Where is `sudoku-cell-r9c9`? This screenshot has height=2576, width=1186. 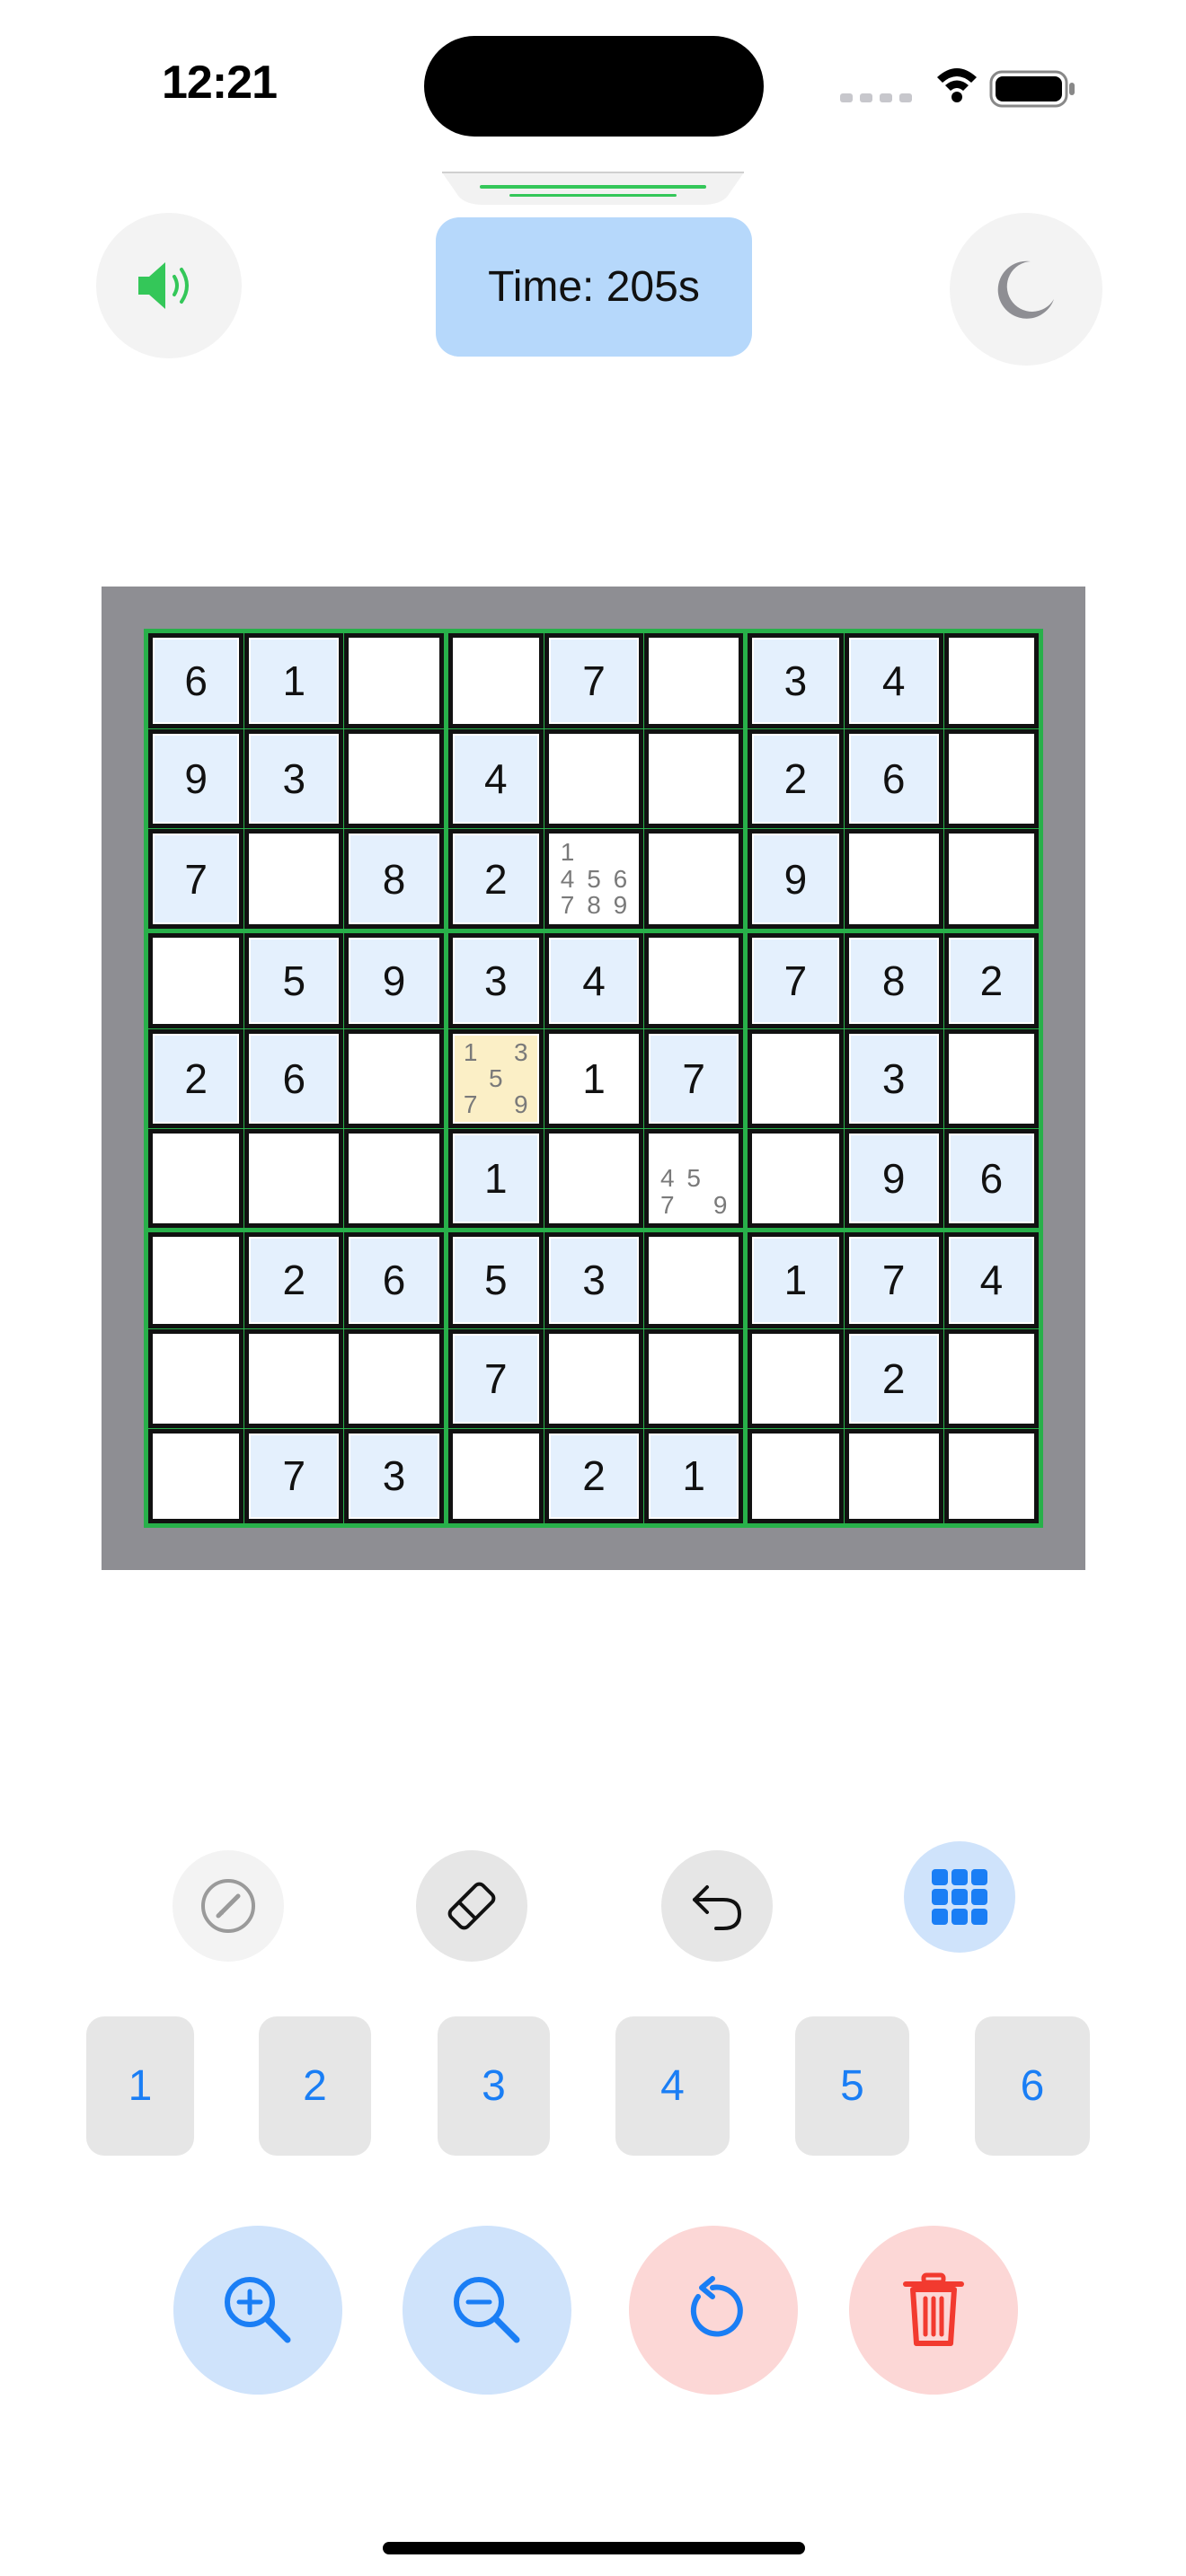 sudoku-cell-r9c9 is located at coordinates (991, 1475).